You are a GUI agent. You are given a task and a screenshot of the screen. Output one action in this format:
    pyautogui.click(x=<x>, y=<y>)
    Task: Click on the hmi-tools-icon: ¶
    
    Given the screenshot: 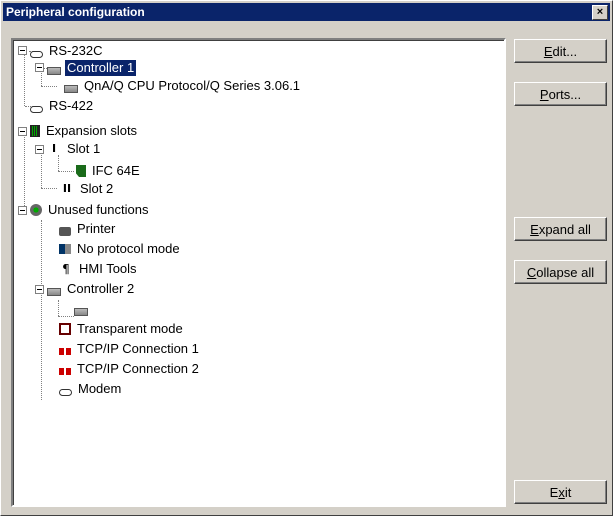 What is the action you would take?
    pyautogui.click(x=66, y=269)
    